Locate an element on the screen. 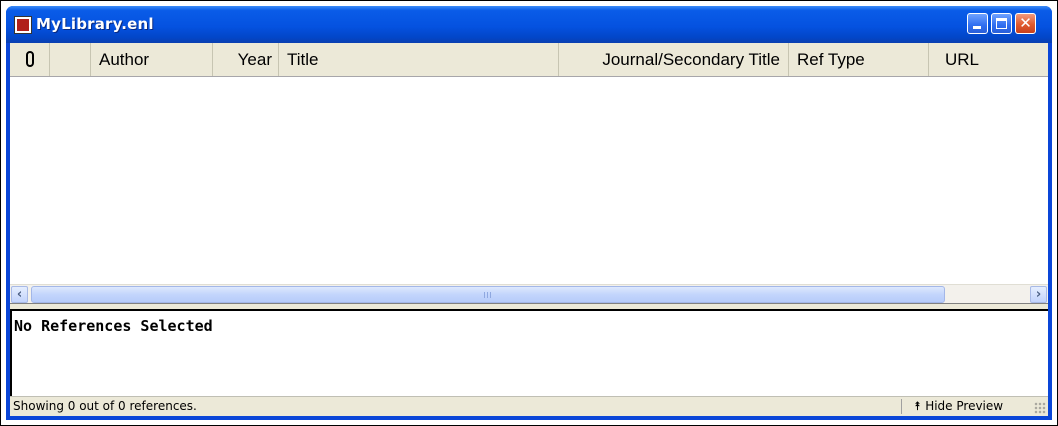 The width and height of the screenshot is (1058, 426). preview-splitter is located at coordinates (529, 307).